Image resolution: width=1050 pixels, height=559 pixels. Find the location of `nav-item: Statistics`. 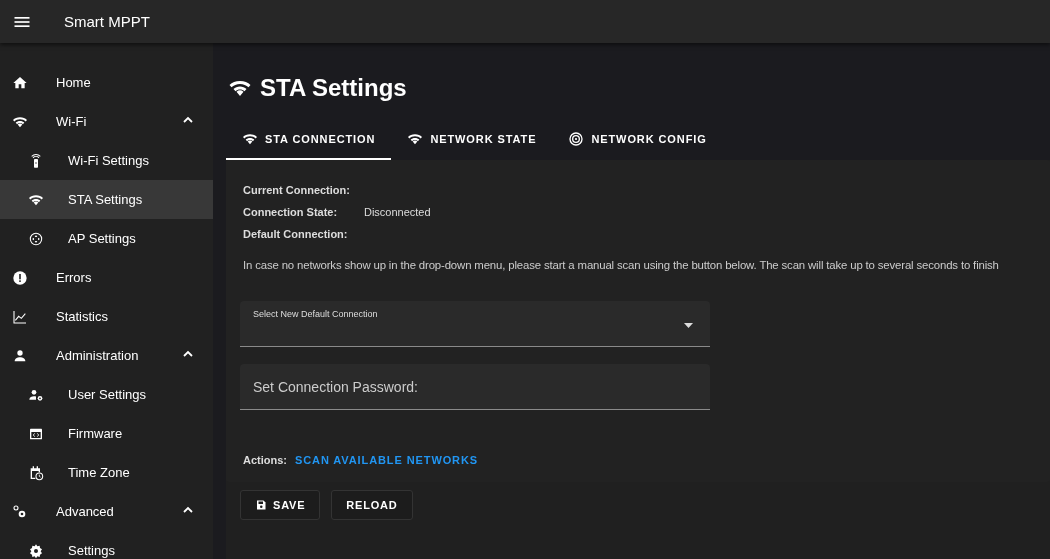

nav-item: Statistics is located at coordinates (106, 316).